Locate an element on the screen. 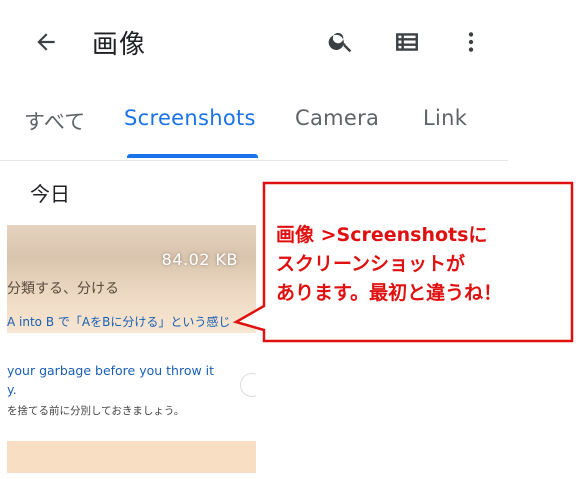 The width and height of the screenshot is (583, 479). search-icon is located at coordinates (341, 41).